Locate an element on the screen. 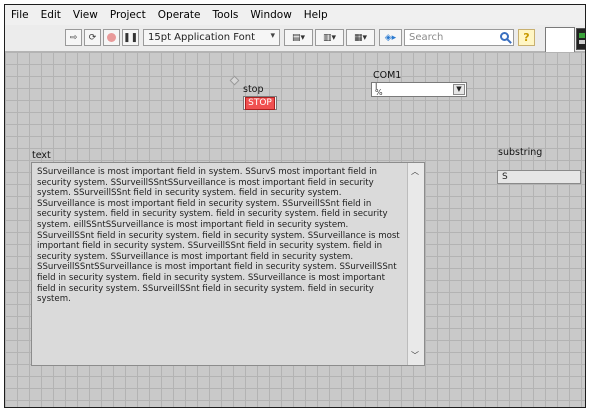 This screenshot has height=412, width=590. reorder-button: ◈▸ is located at coordinates (390, 37).